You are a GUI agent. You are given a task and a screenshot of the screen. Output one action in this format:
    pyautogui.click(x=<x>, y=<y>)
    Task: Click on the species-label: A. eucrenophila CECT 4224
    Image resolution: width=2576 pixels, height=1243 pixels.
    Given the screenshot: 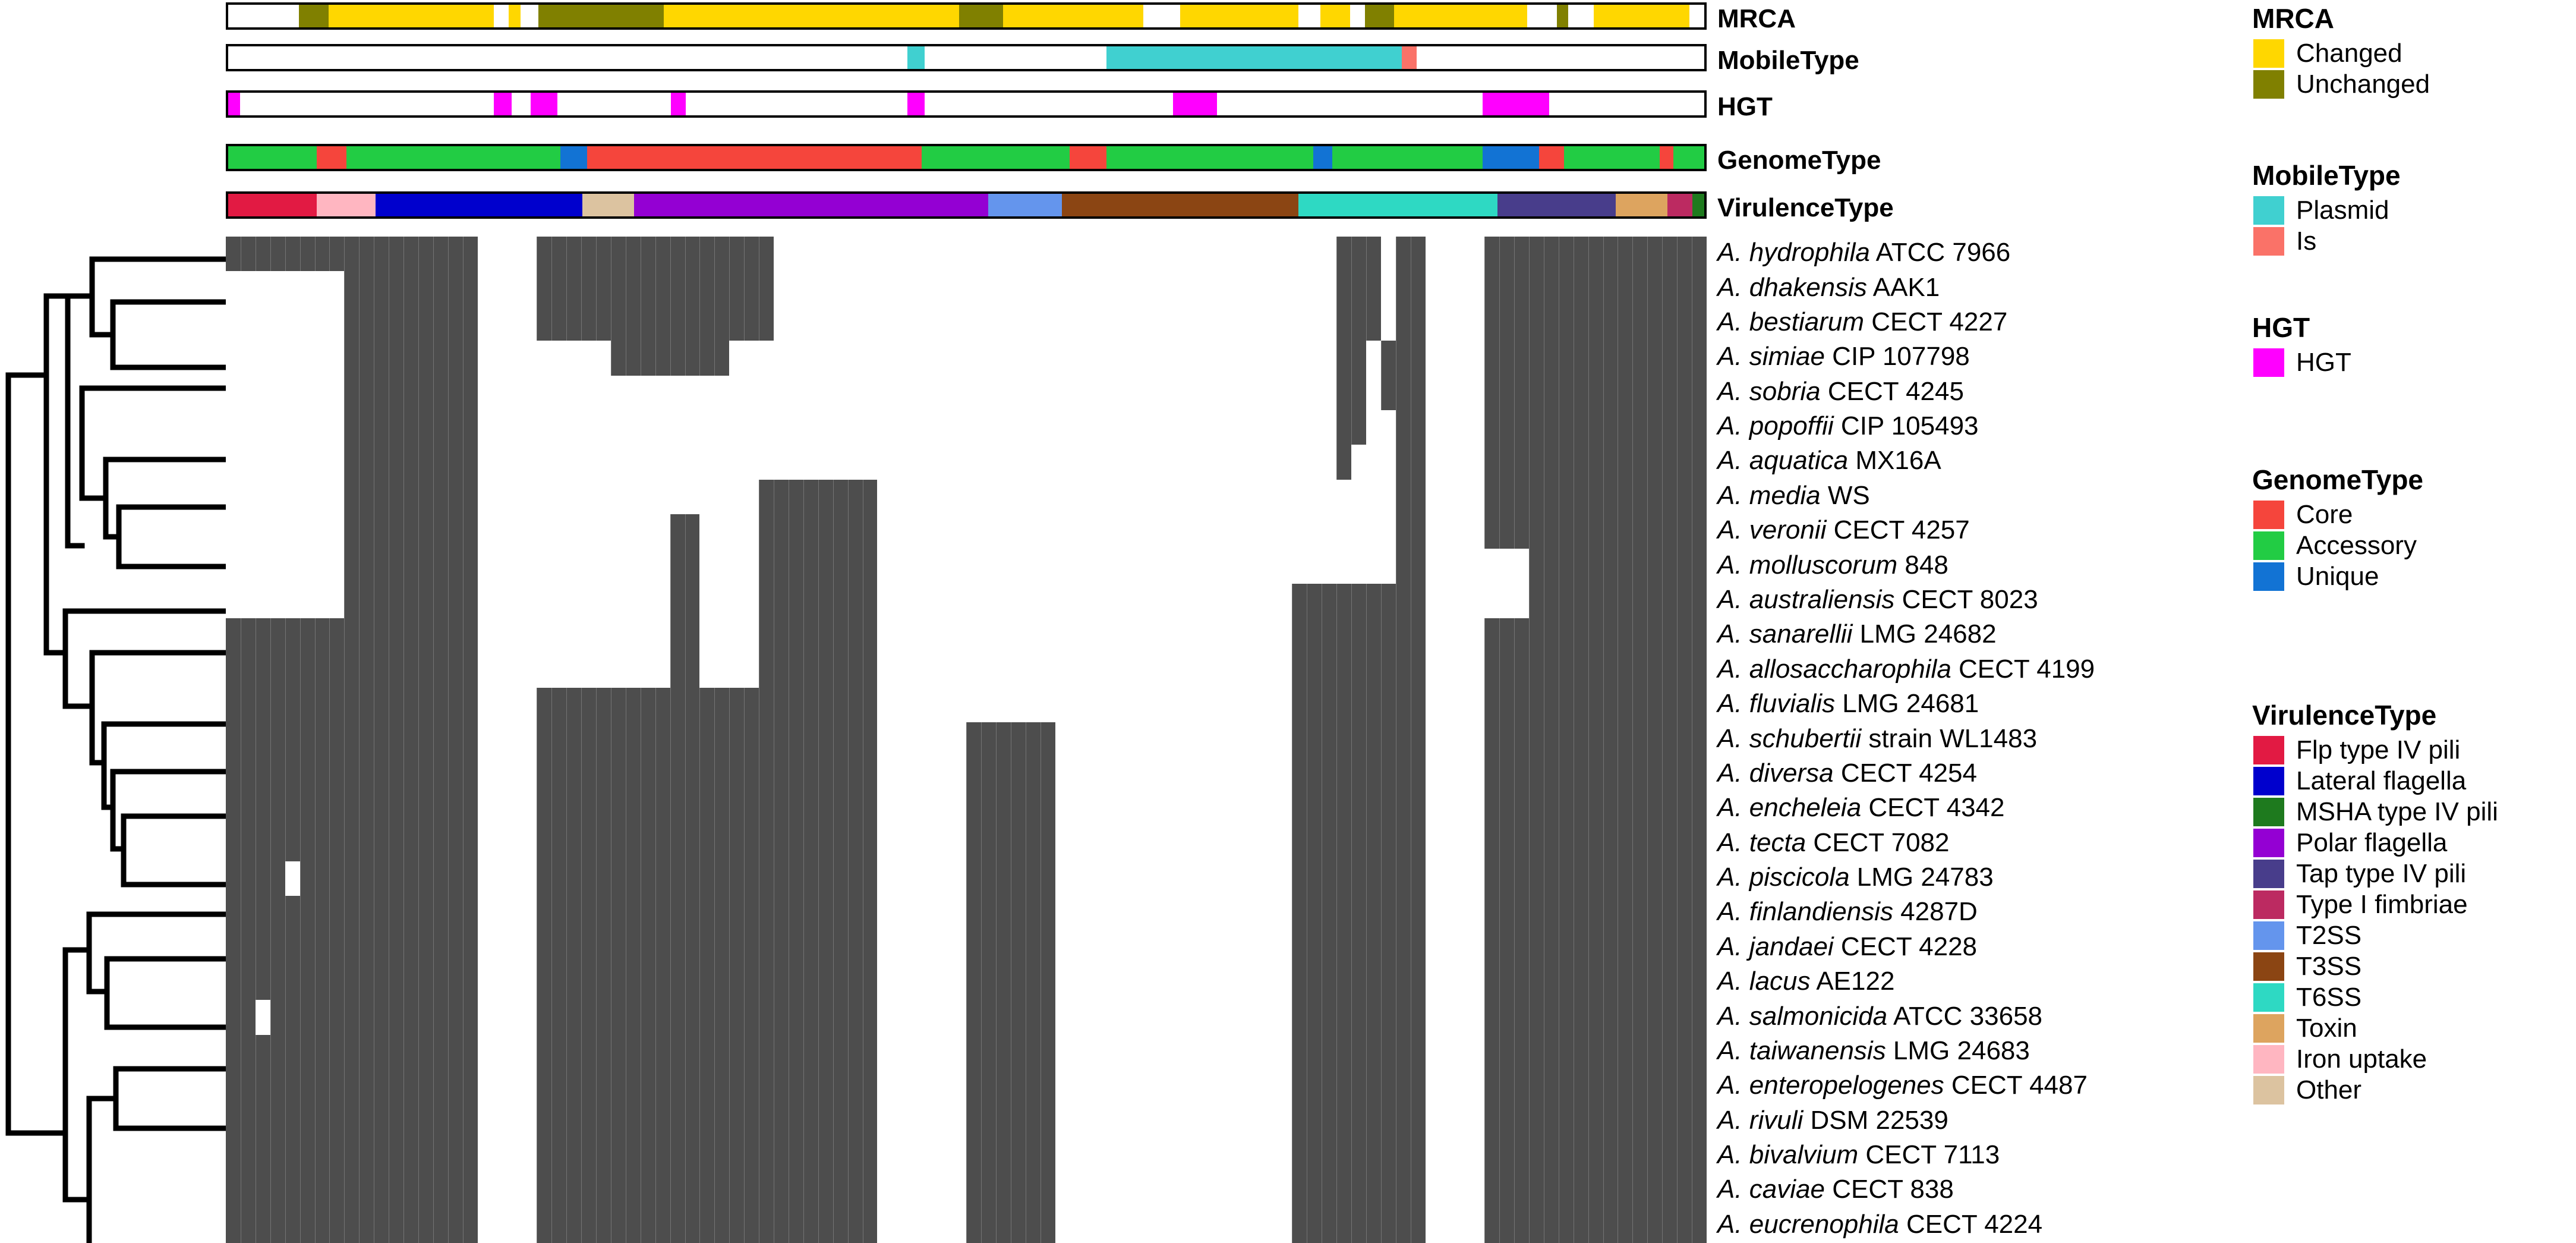 What is the action you would take?
    pyautogui.click(x=1880, y=1224)
    